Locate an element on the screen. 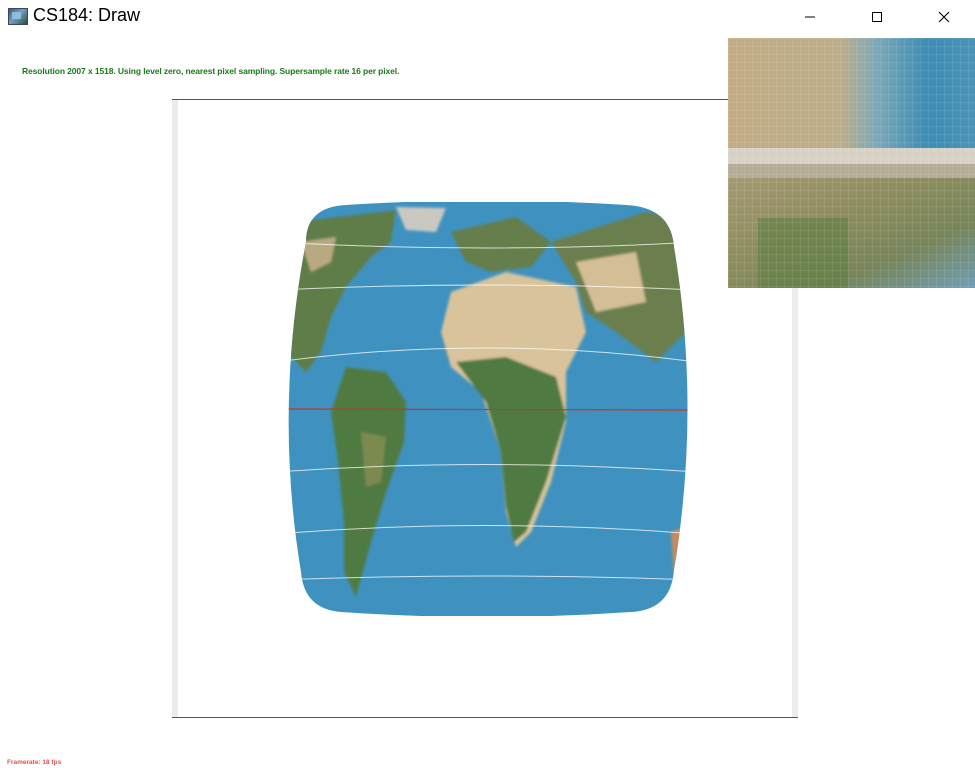 This screenshot has width=975, height=774. maximize-button is located at coordinates (877, 17).